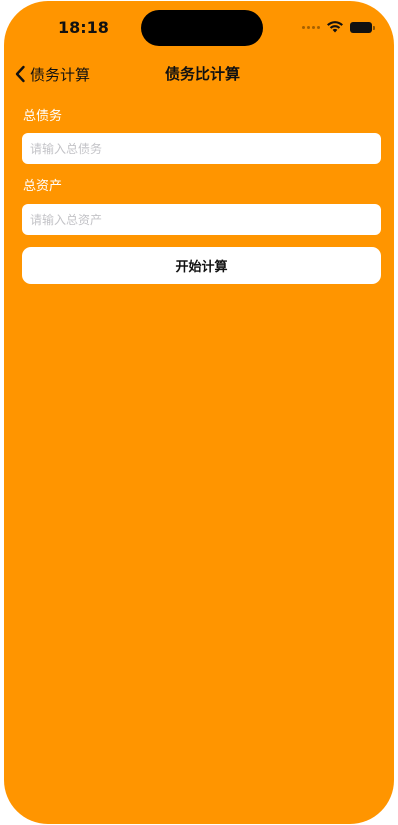 The width and height of the screenshot is (398, 825). I want to click on status-icons, so click(338, 27).